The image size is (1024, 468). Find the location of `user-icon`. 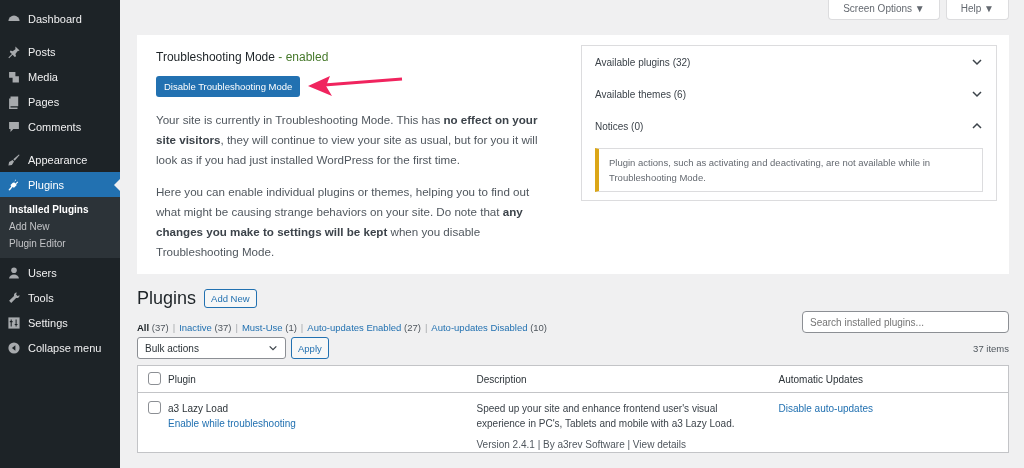

user-icon is located at coordinates (14, 272).